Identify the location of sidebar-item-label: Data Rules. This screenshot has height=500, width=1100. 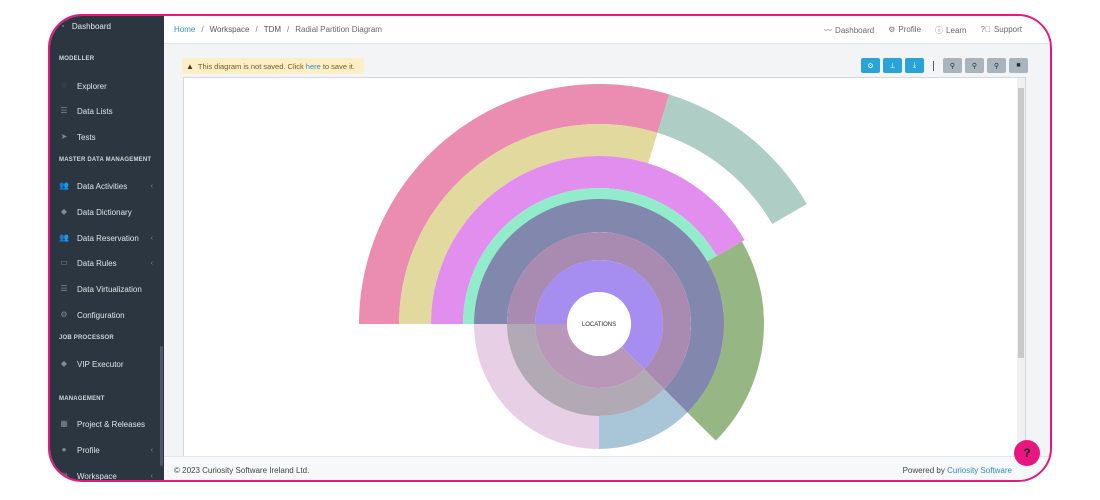
(97, 263).